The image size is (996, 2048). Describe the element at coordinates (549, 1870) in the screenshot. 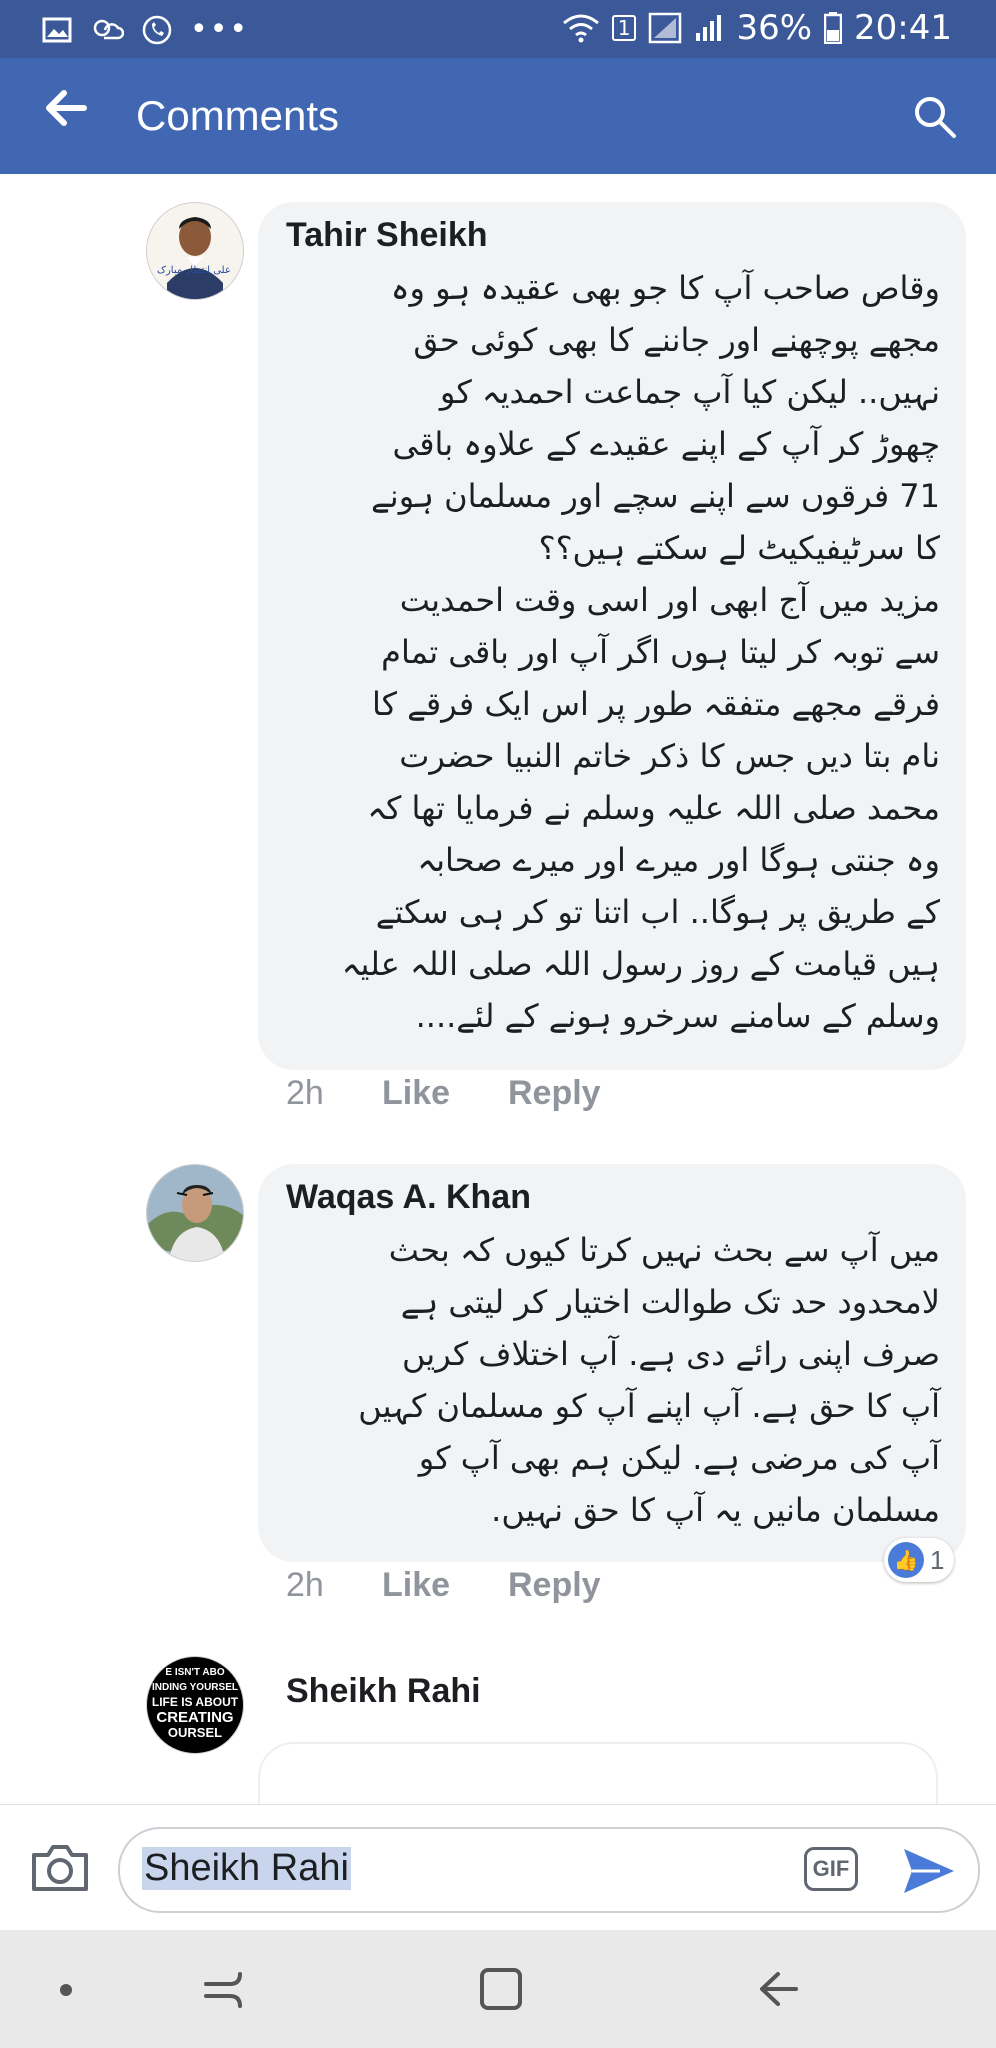

I see `comment-input: Sheikh Rahi GIF` at that location.